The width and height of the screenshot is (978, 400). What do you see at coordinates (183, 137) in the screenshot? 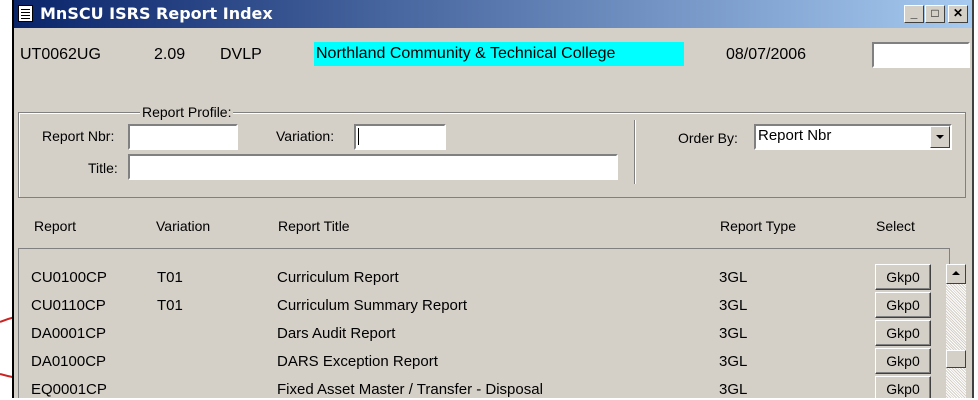
I see `report-nbr-input` at bounding box center [183, 137].